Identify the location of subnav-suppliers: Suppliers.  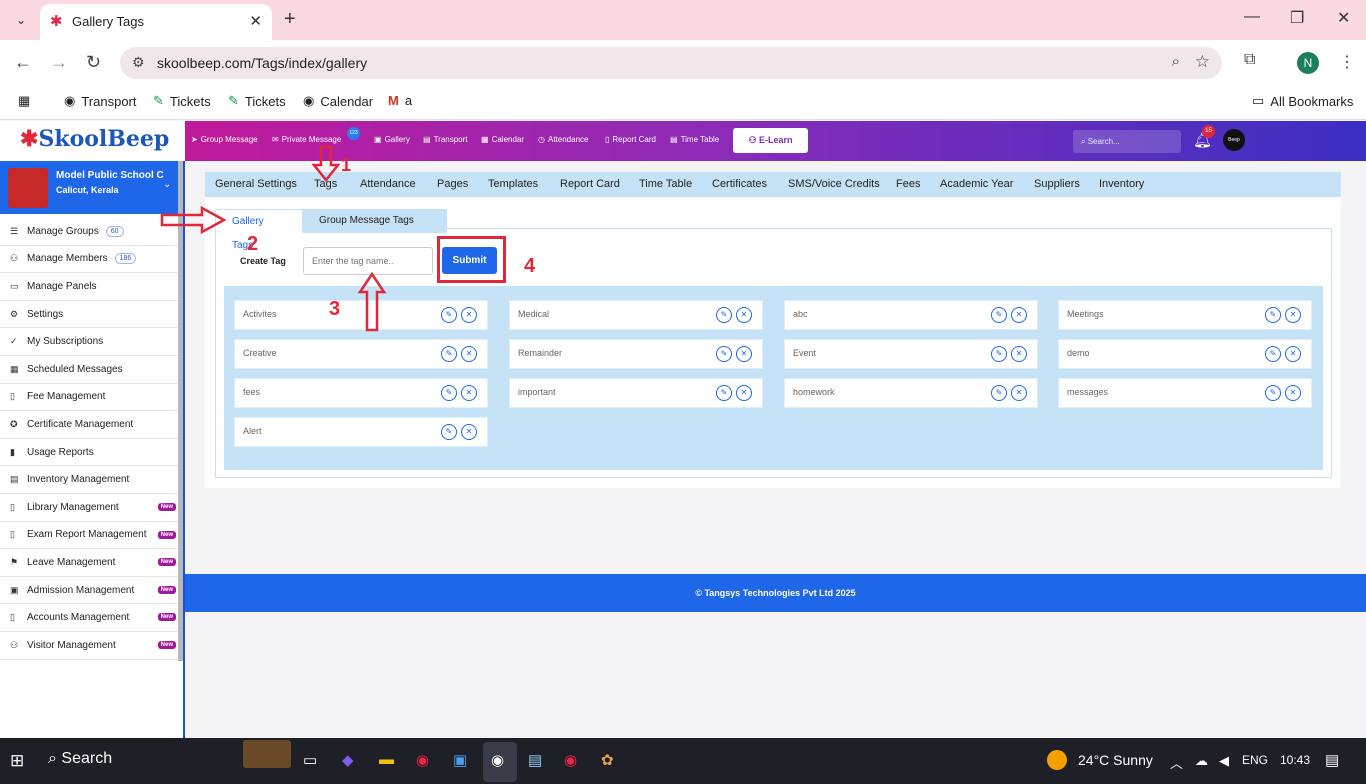
(1057, 184).